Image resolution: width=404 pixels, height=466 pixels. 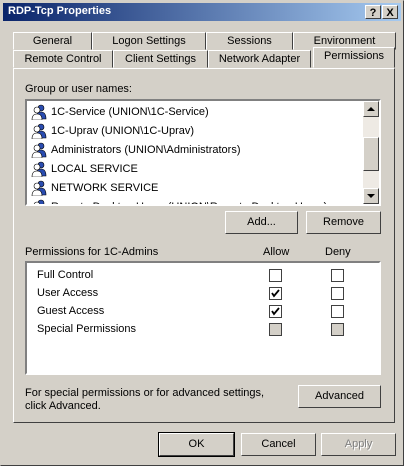 What do you see at coordinates (358, 444) in the screenshot?
I see `apply-button: Apply` at bounding box center [358, 444].